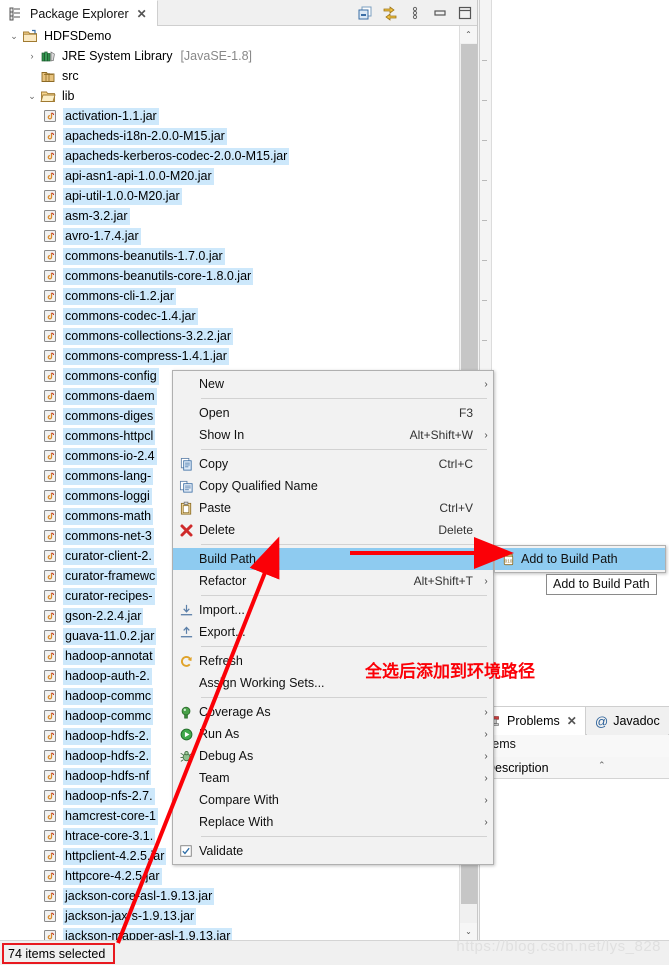 This screenshot has height=965, width=669. I want to click on menu-item-open: Open F3, so click(333, 413).